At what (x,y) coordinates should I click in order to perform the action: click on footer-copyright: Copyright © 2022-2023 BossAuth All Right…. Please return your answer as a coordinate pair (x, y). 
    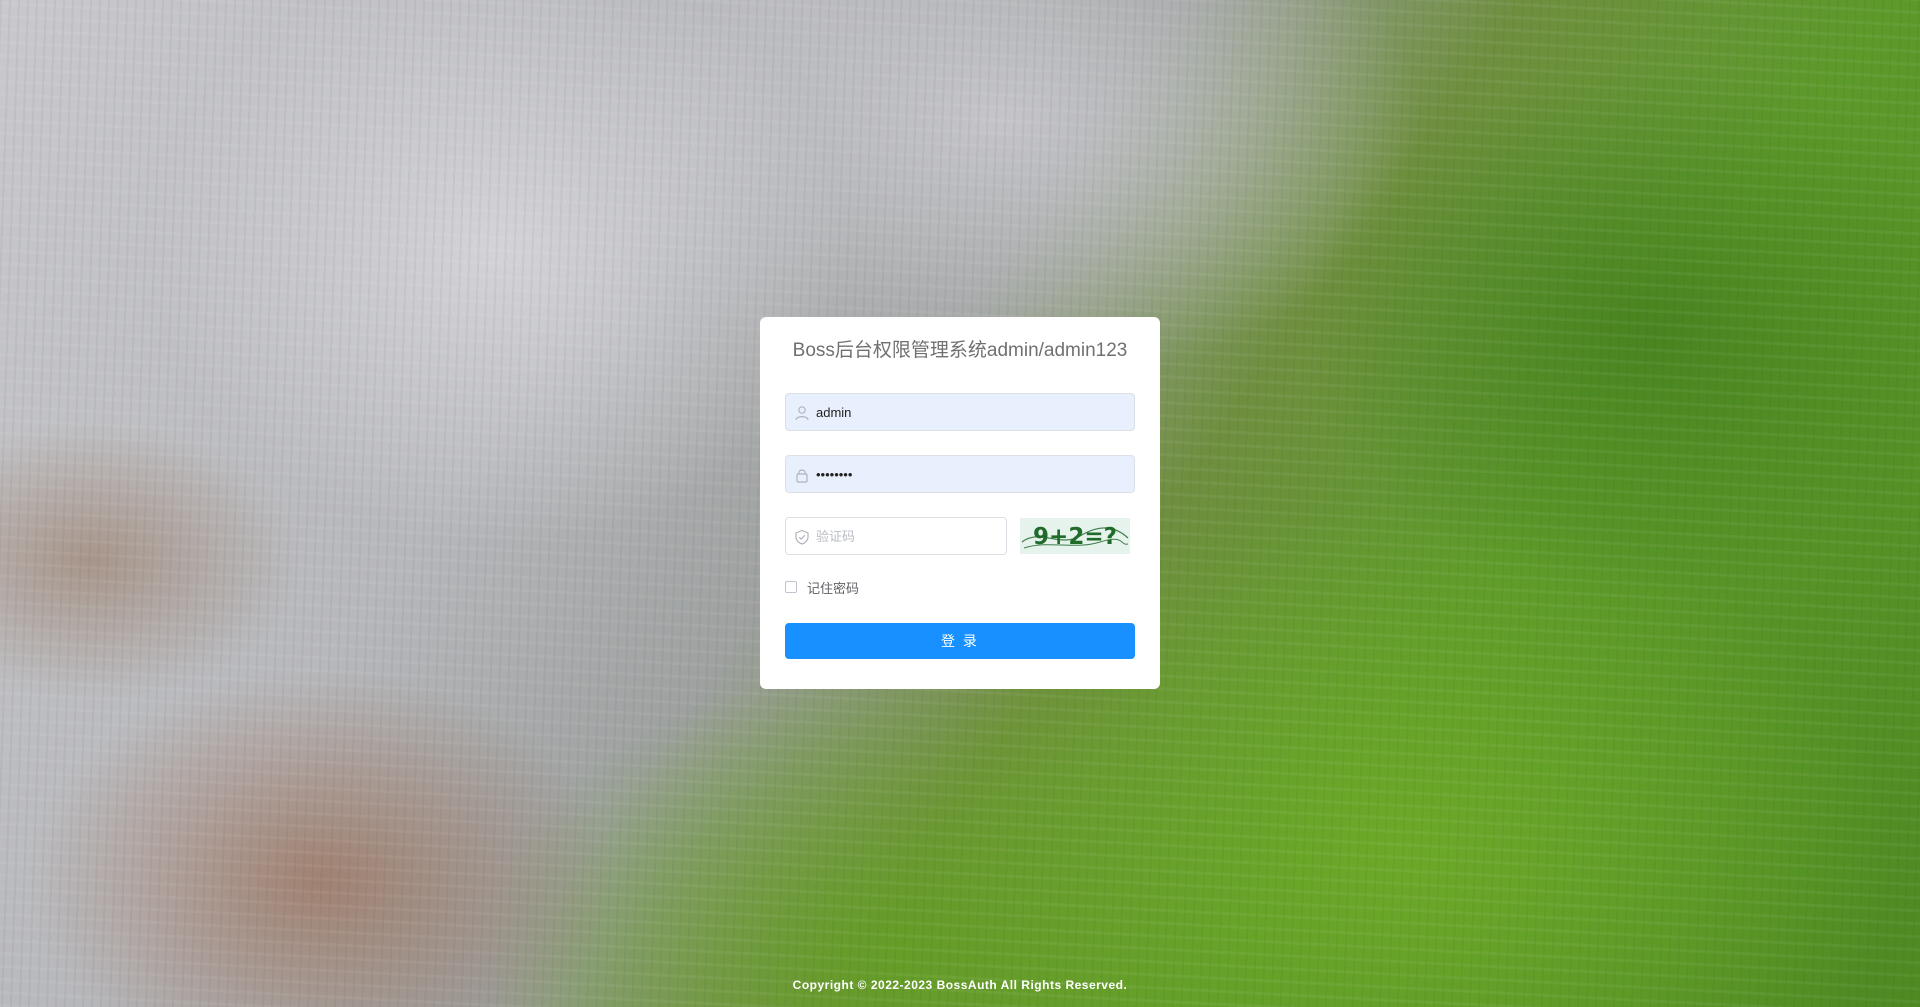
    Looking at the image, I should click on (960, 985).